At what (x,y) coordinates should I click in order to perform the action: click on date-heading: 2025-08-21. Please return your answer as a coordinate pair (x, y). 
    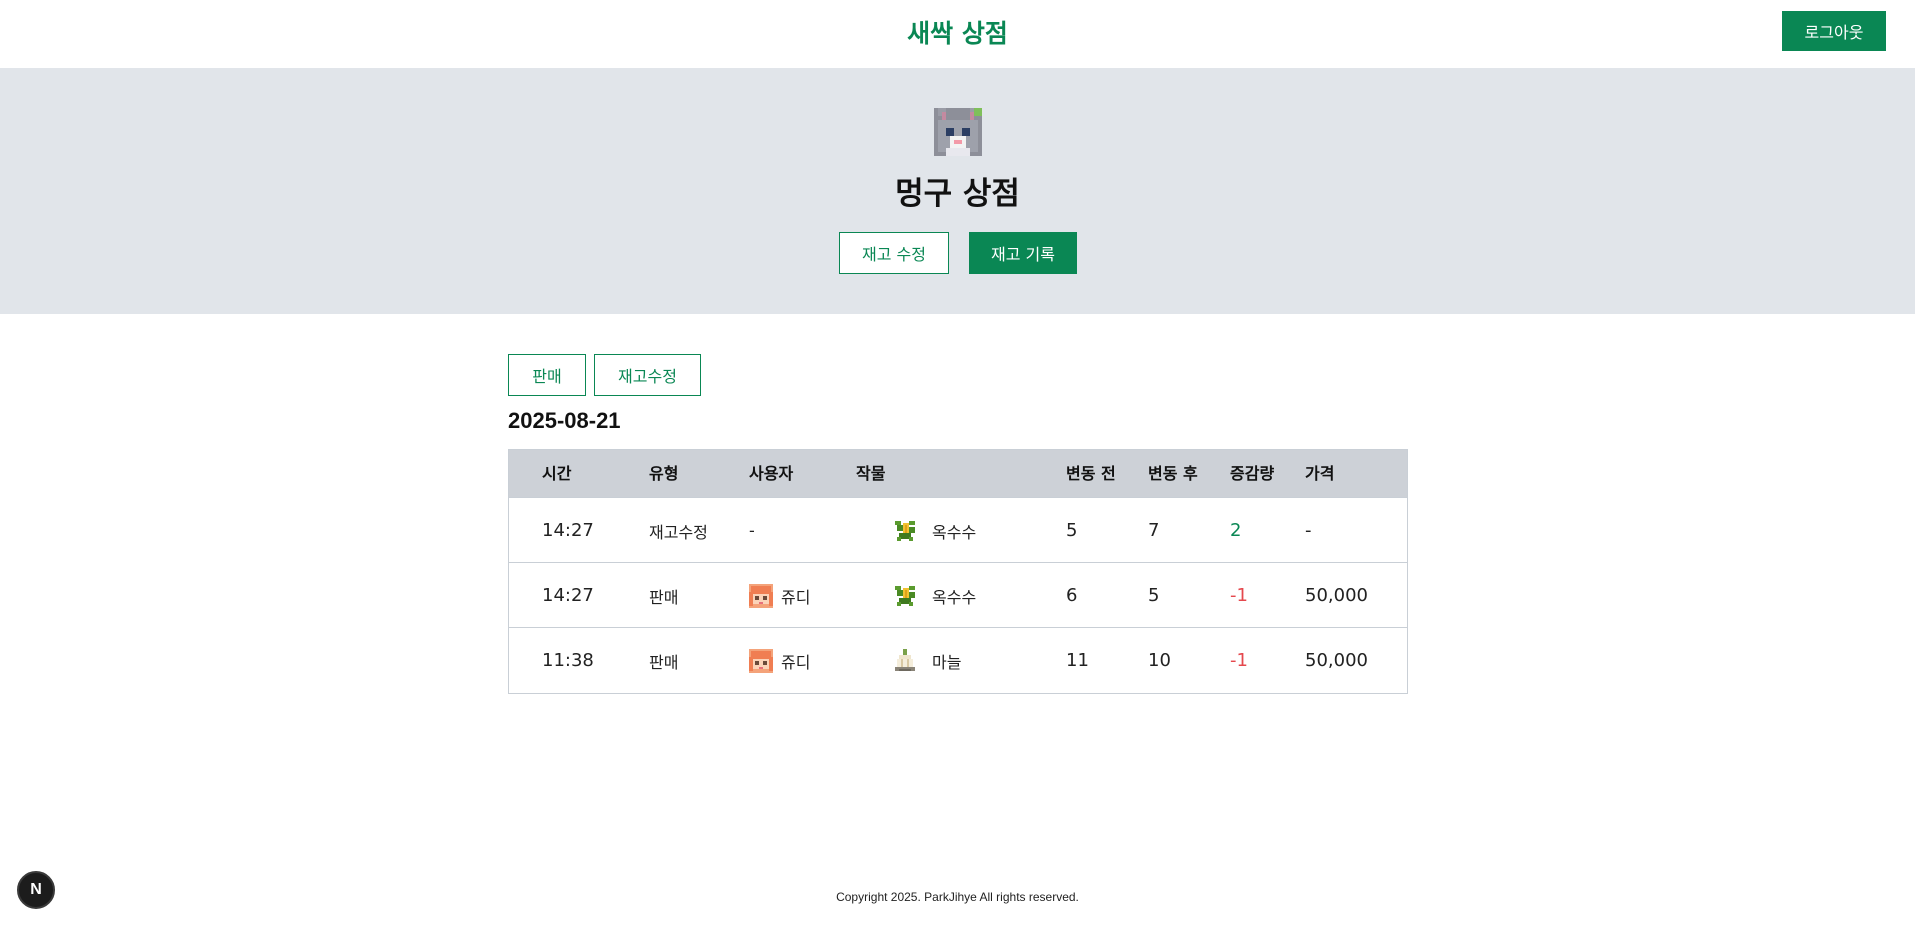
    Looking at the image, I should click on (564, 420).